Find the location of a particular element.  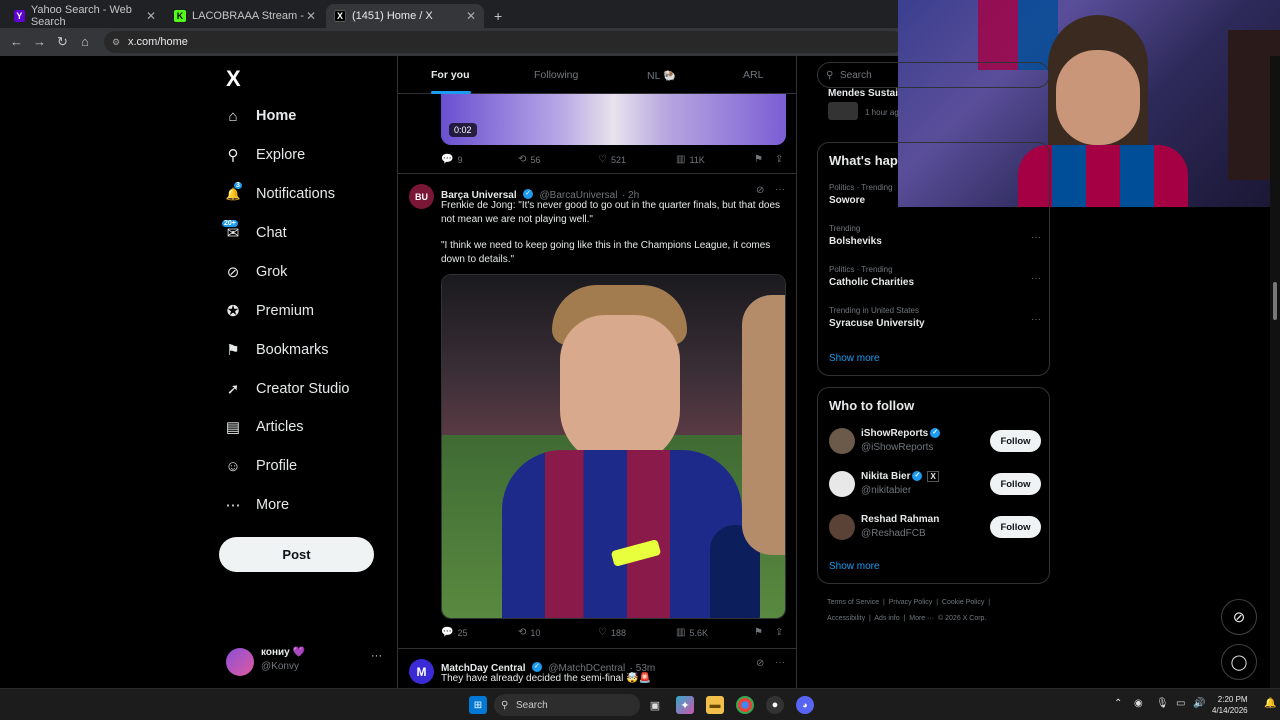

notification-center-icon: 🔔 is located at coordinates (1270, 703).